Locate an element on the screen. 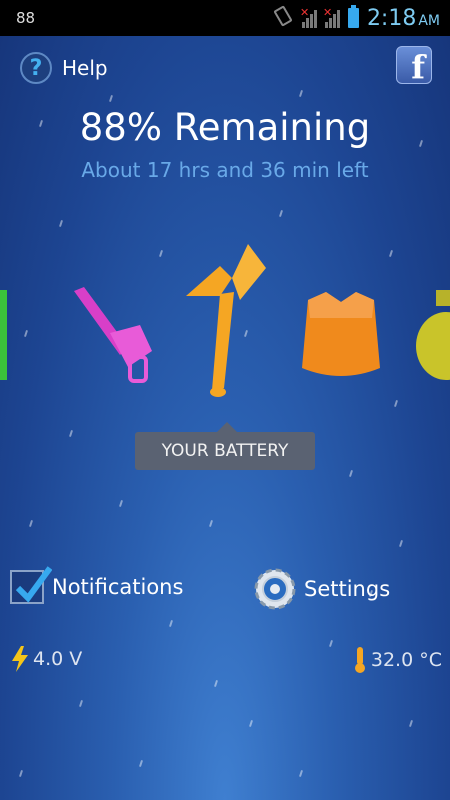 The height and width of the screenshot is (800, 450). notifications-label: Notifications is located at coordinates (117, 587).